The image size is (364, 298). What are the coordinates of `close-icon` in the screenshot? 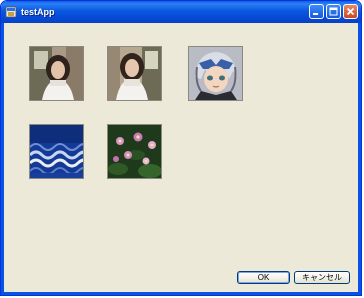 It's located at (350, 11).